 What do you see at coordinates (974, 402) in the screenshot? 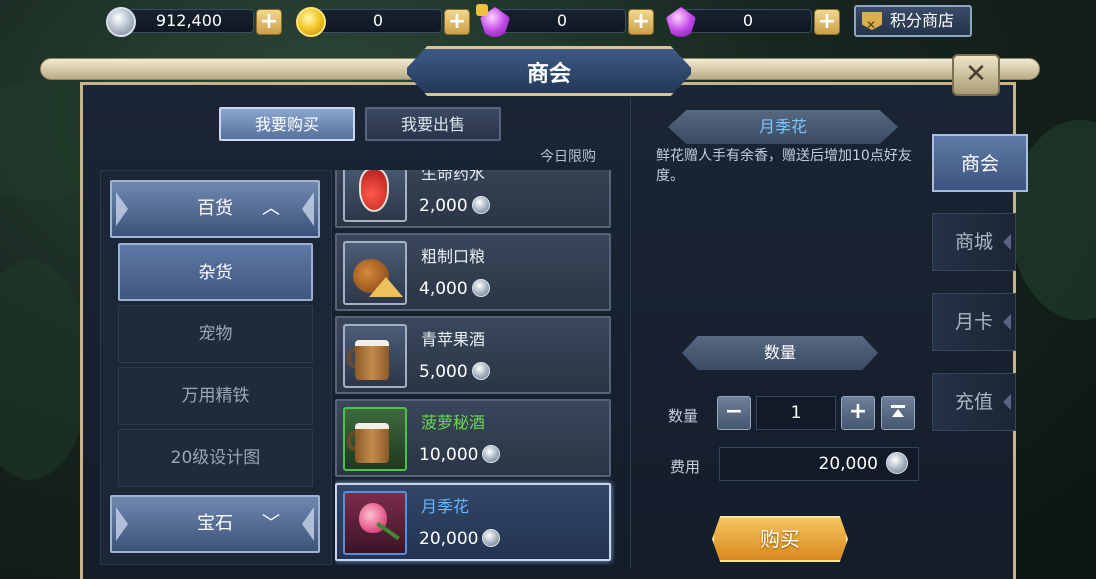
I see `side-tab-recharge: 充值` at bounding box center [974, 402].